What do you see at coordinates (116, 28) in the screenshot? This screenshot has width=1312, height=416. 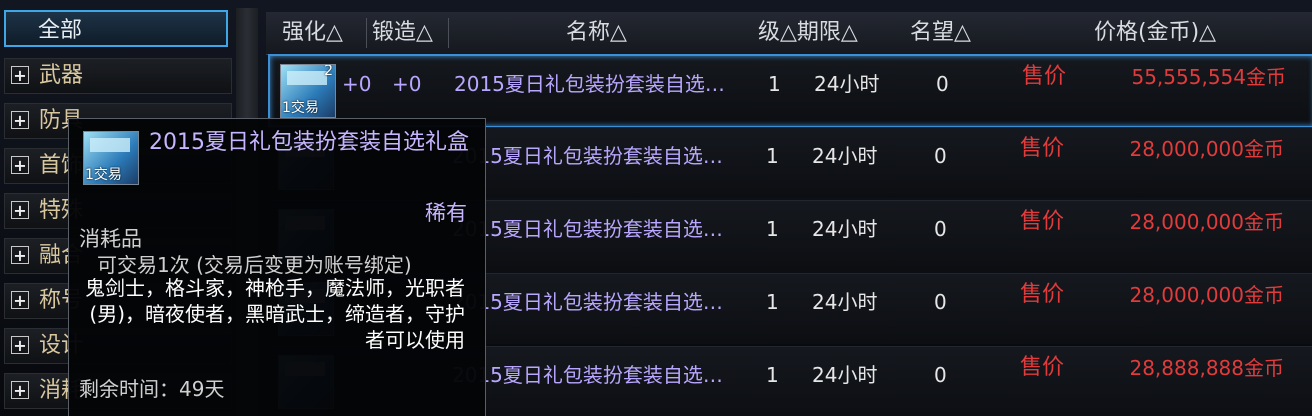 I see `category-all: 全部` at bounding box center [116, 28].